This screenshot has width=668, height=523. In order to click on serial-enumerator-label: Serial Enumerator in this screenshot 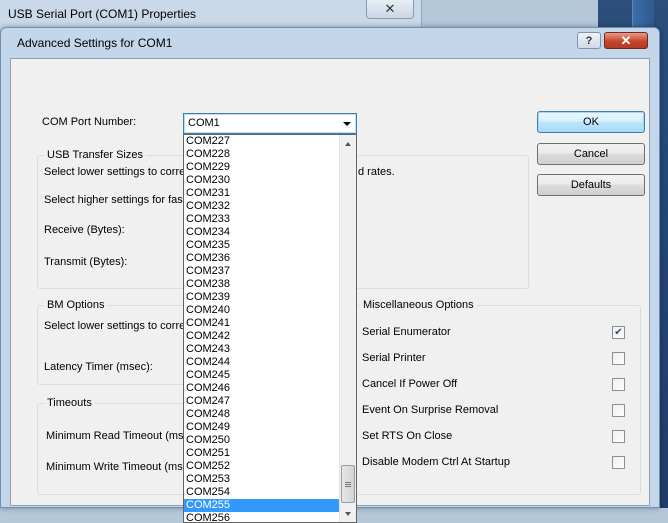, I will do `click(406, 332)`.